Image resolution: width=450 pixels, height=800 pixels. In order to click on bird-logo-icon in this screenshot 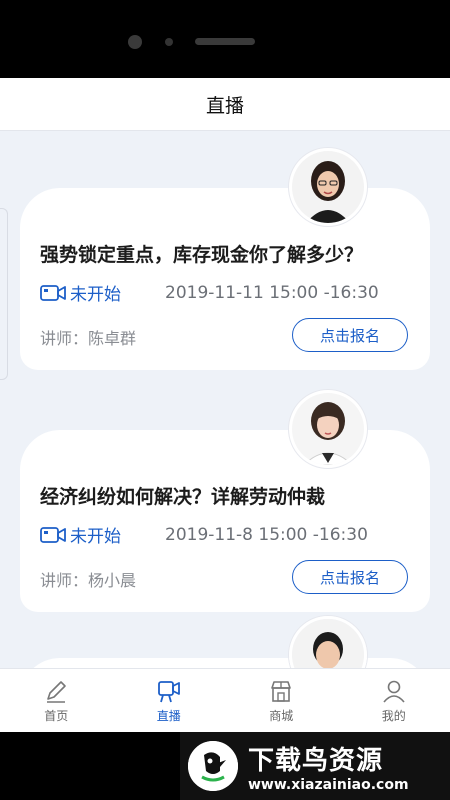, I will do `click(213, 766)`.